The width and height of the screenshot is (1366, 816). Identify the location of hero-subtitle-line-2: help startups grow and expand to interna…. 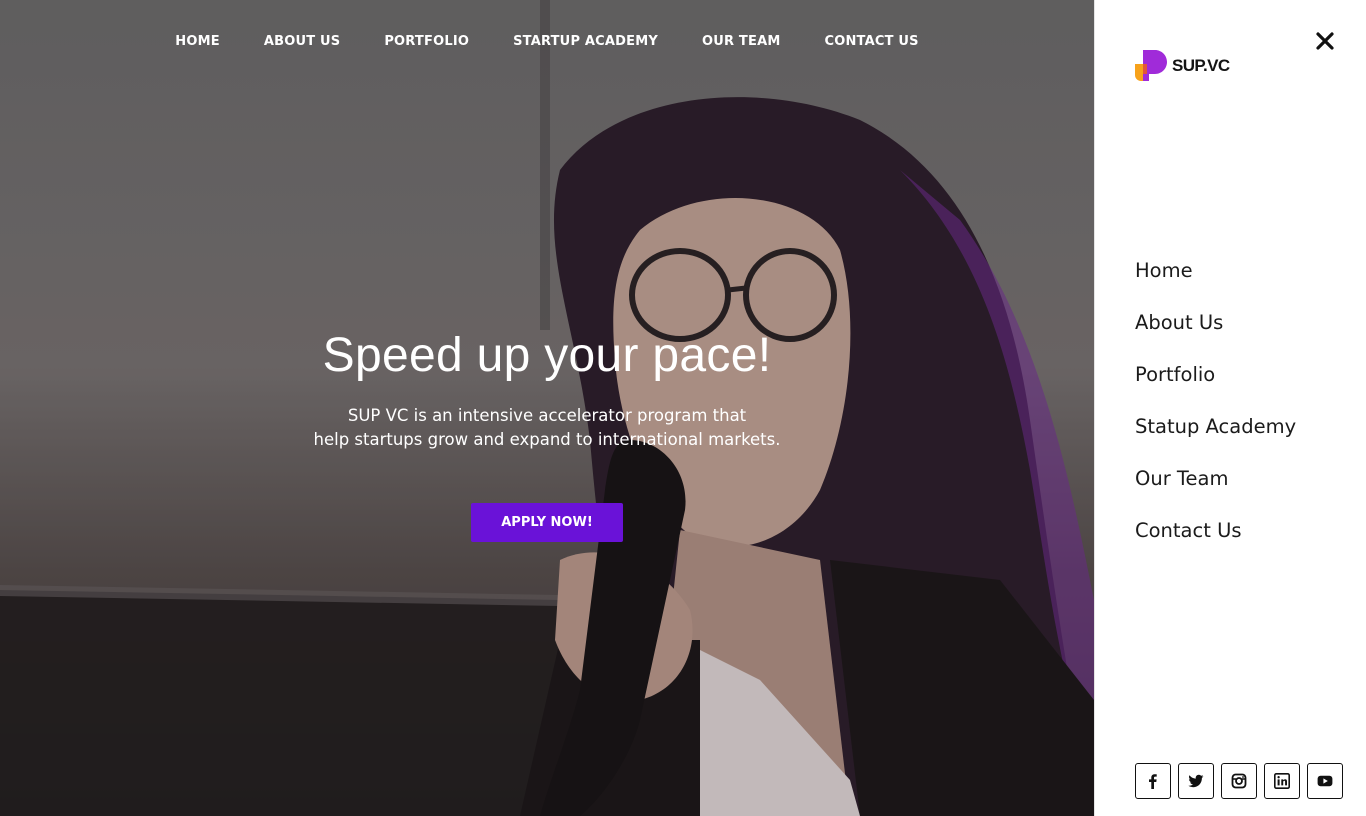
(547, 439).